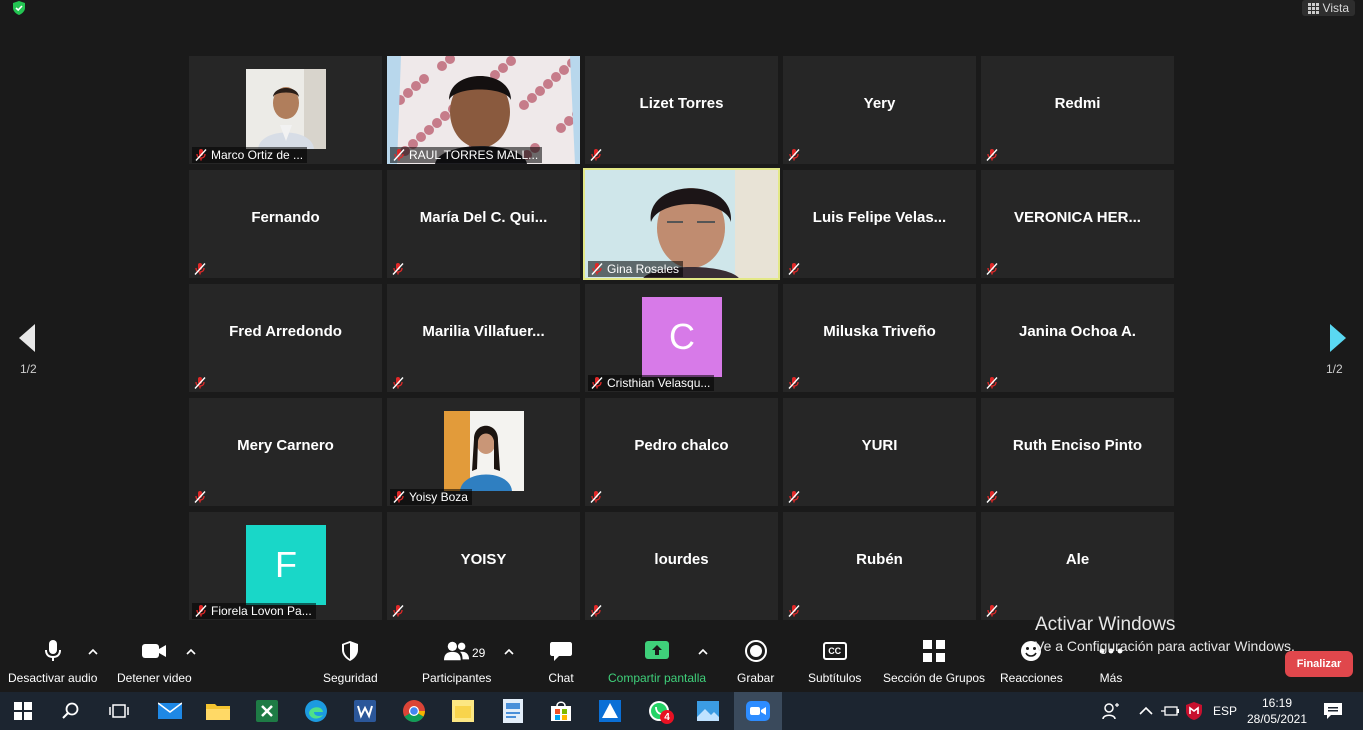 The image size is (1363, 730). I want to click on closed-captions-icon: CC, so click(834, 651).